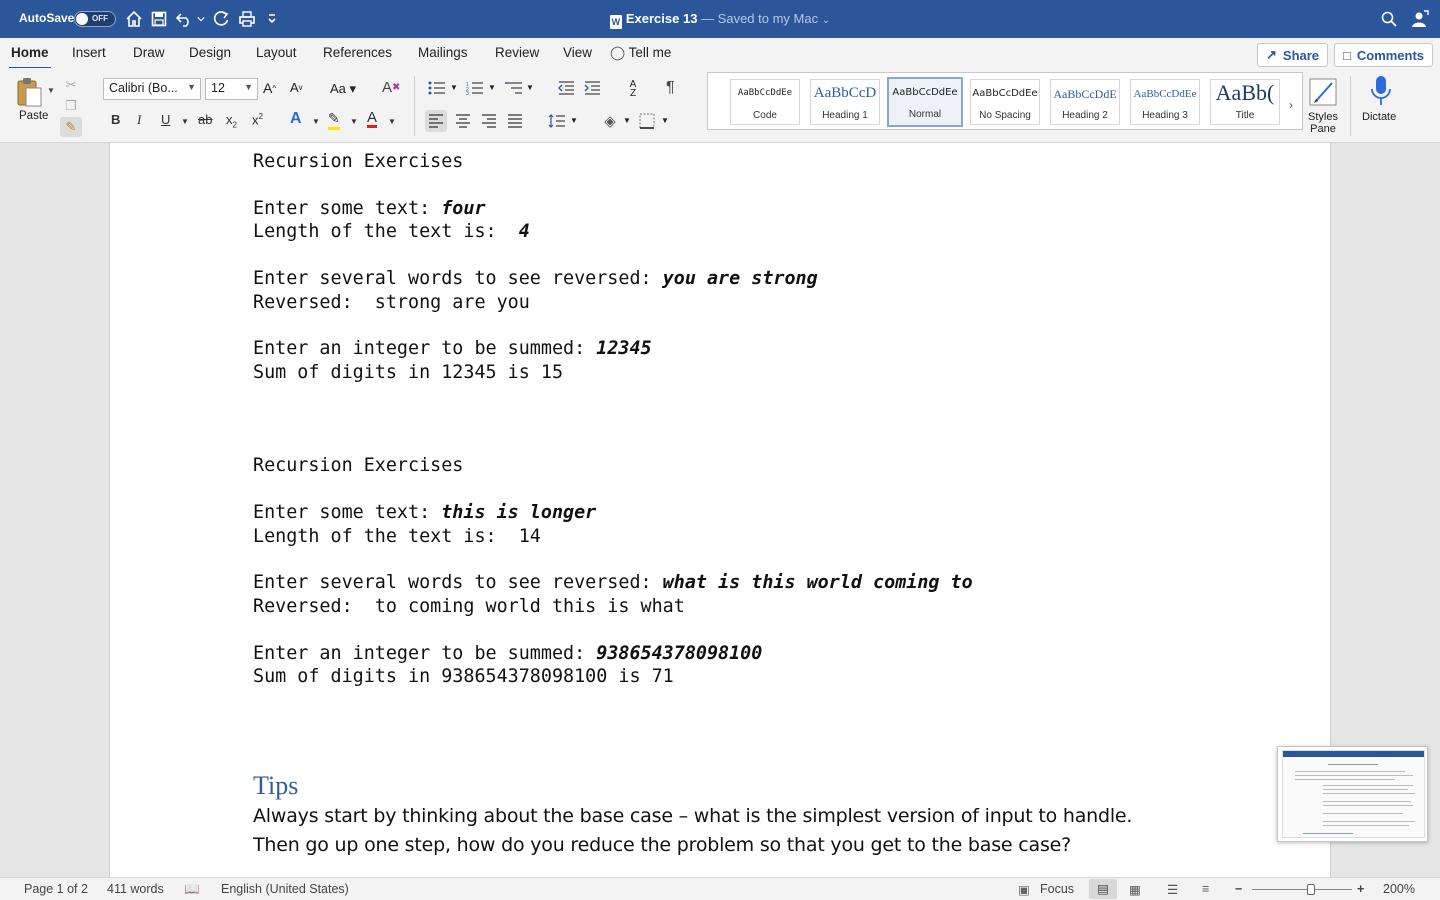 The height and width of the screenshot is (900, 1440). I want to click on increase-indent-icon, so click(592, 88).